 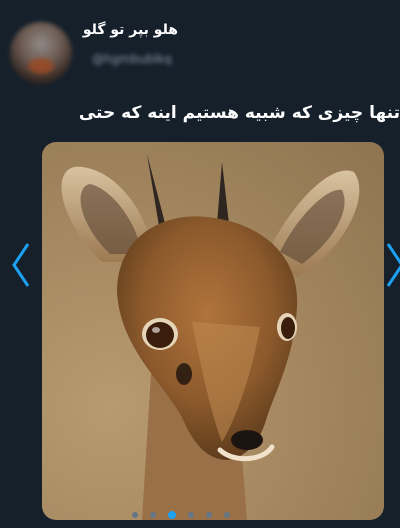 I want to click on carousel-dot-active, so click(x=172, y=515).